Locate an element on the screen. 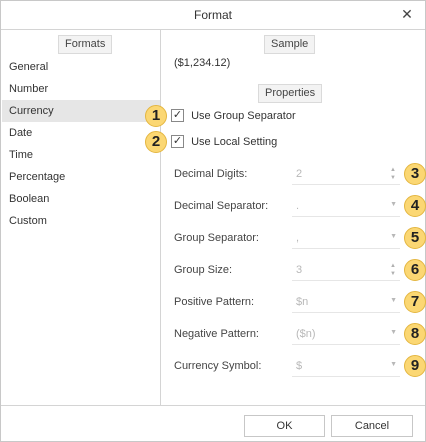 The height and width of the screenshot is (442, 426). decimal-digits-row: Decimal Digits: 2 ▲ ▼ is located at coordinates (288, 175).